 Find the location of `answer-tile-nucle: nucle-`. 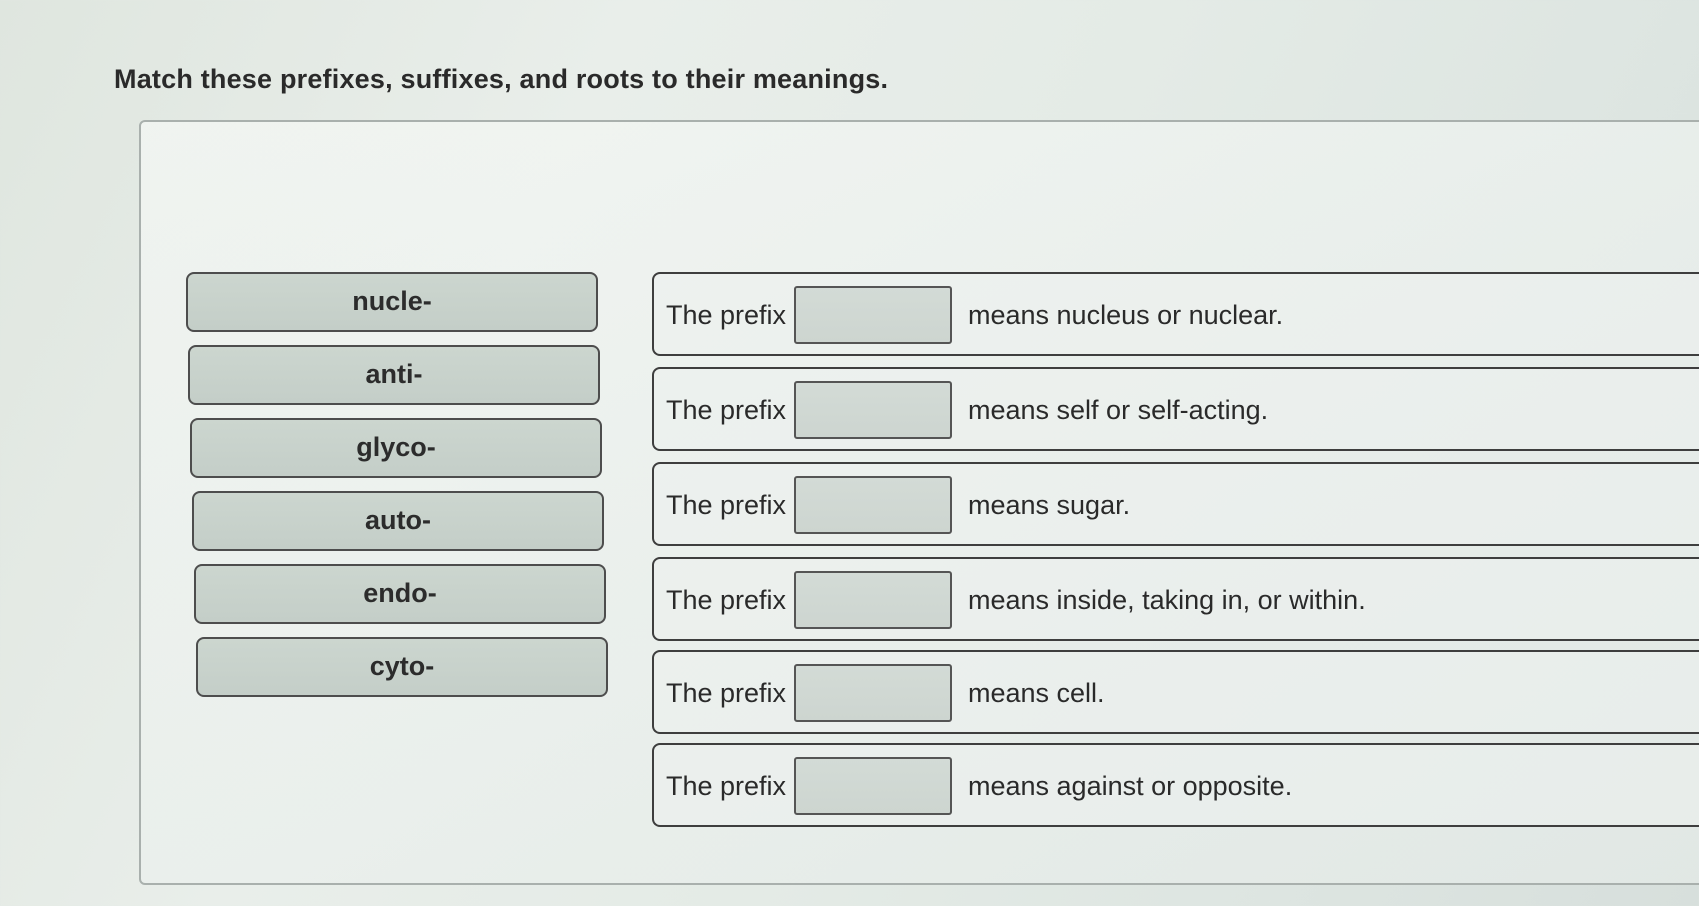

answer-tile-nucle: nucle- is located at coordinates (392, 302).